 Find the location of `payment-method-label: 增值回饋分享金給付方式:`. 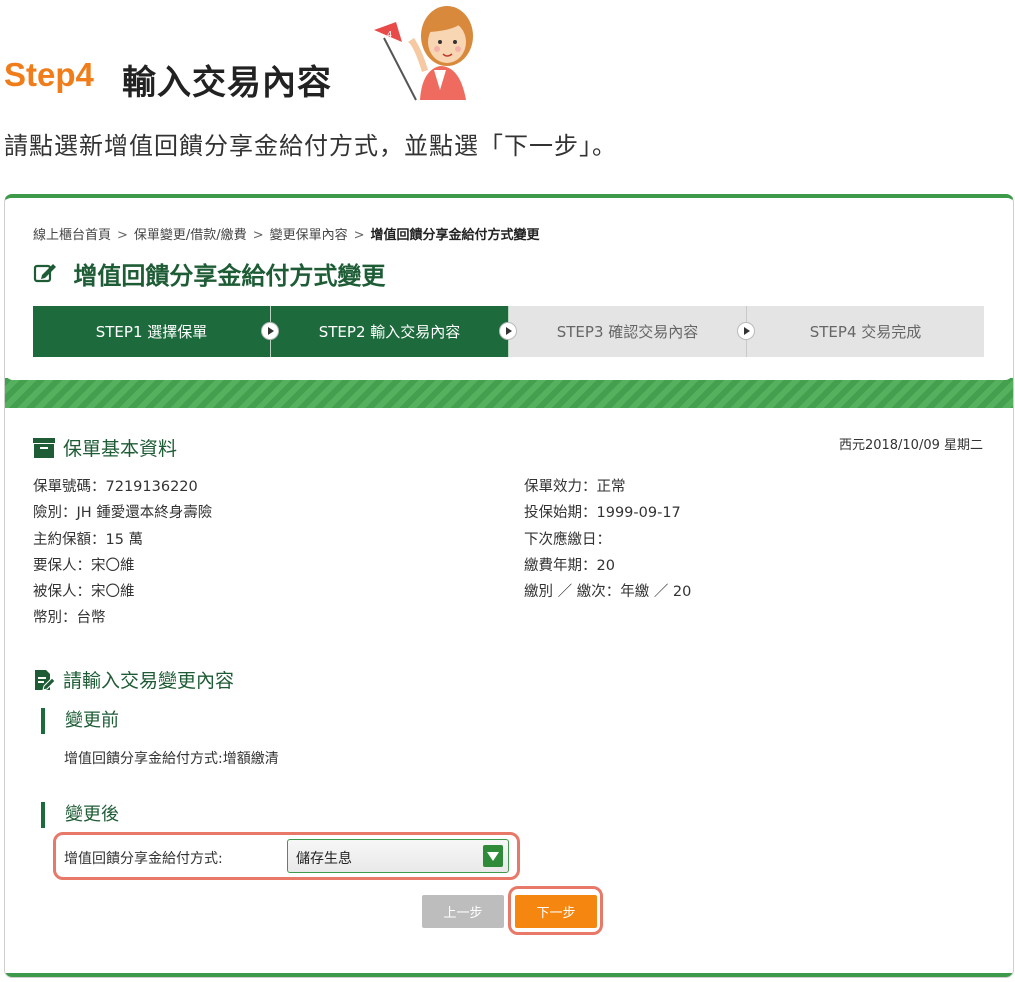

payment-method-label: 增值回饋分享金給付方式: is located at coordinates (143, 859).